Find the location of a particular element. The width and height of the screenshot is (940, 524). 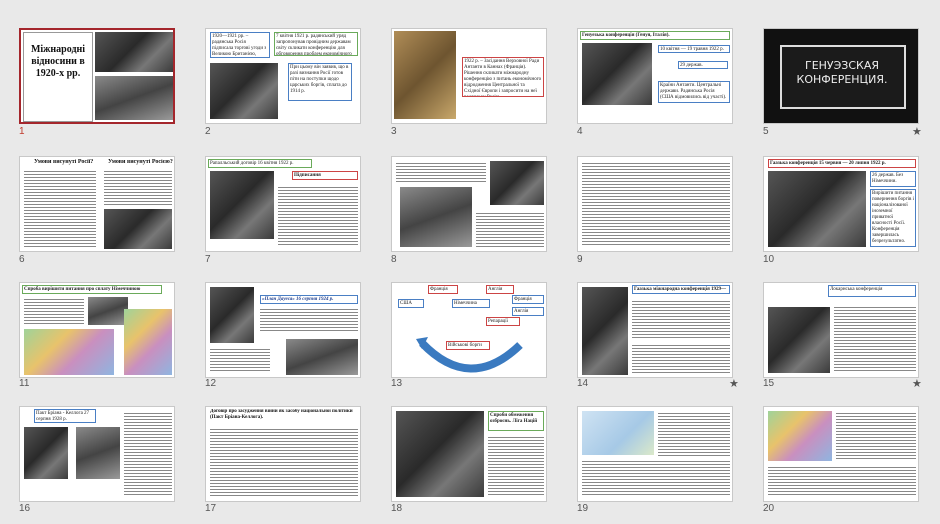

slide-number: 15 is located at coordinates (769, 383).